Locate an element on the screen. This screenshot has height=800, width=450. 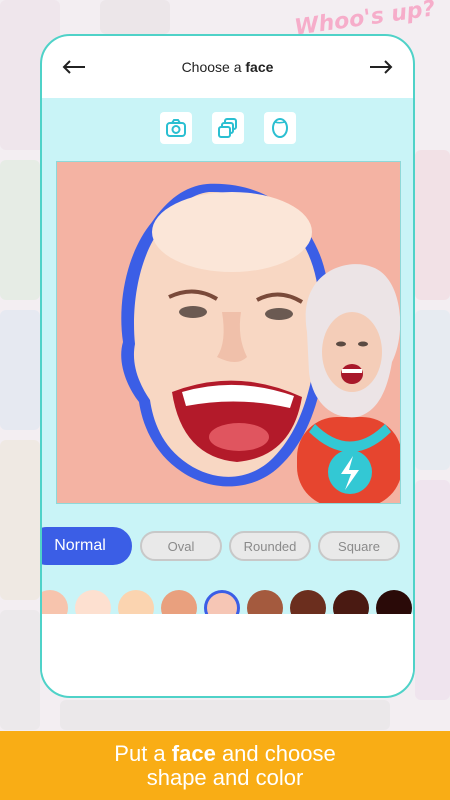
shape-option-square: Square is located at coordinates (359, 546).